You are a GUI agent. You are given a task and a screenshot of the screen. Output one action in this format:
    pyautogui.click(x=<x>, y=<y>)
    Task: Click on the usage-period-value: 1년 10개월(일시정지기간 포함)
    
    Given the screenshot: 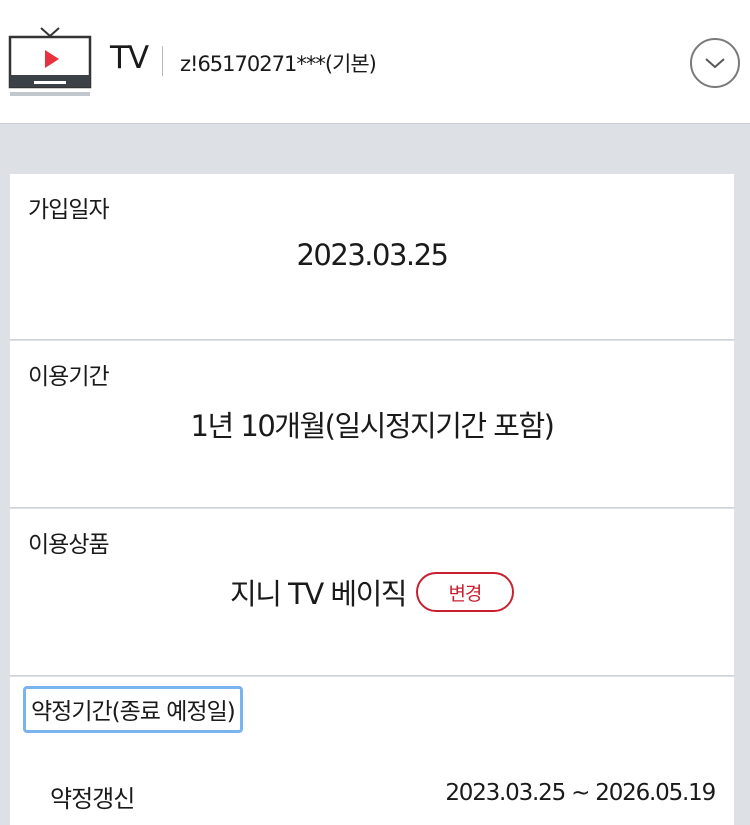 What is the action you would take?
    pyautogui.click(x=372, y=426)
    